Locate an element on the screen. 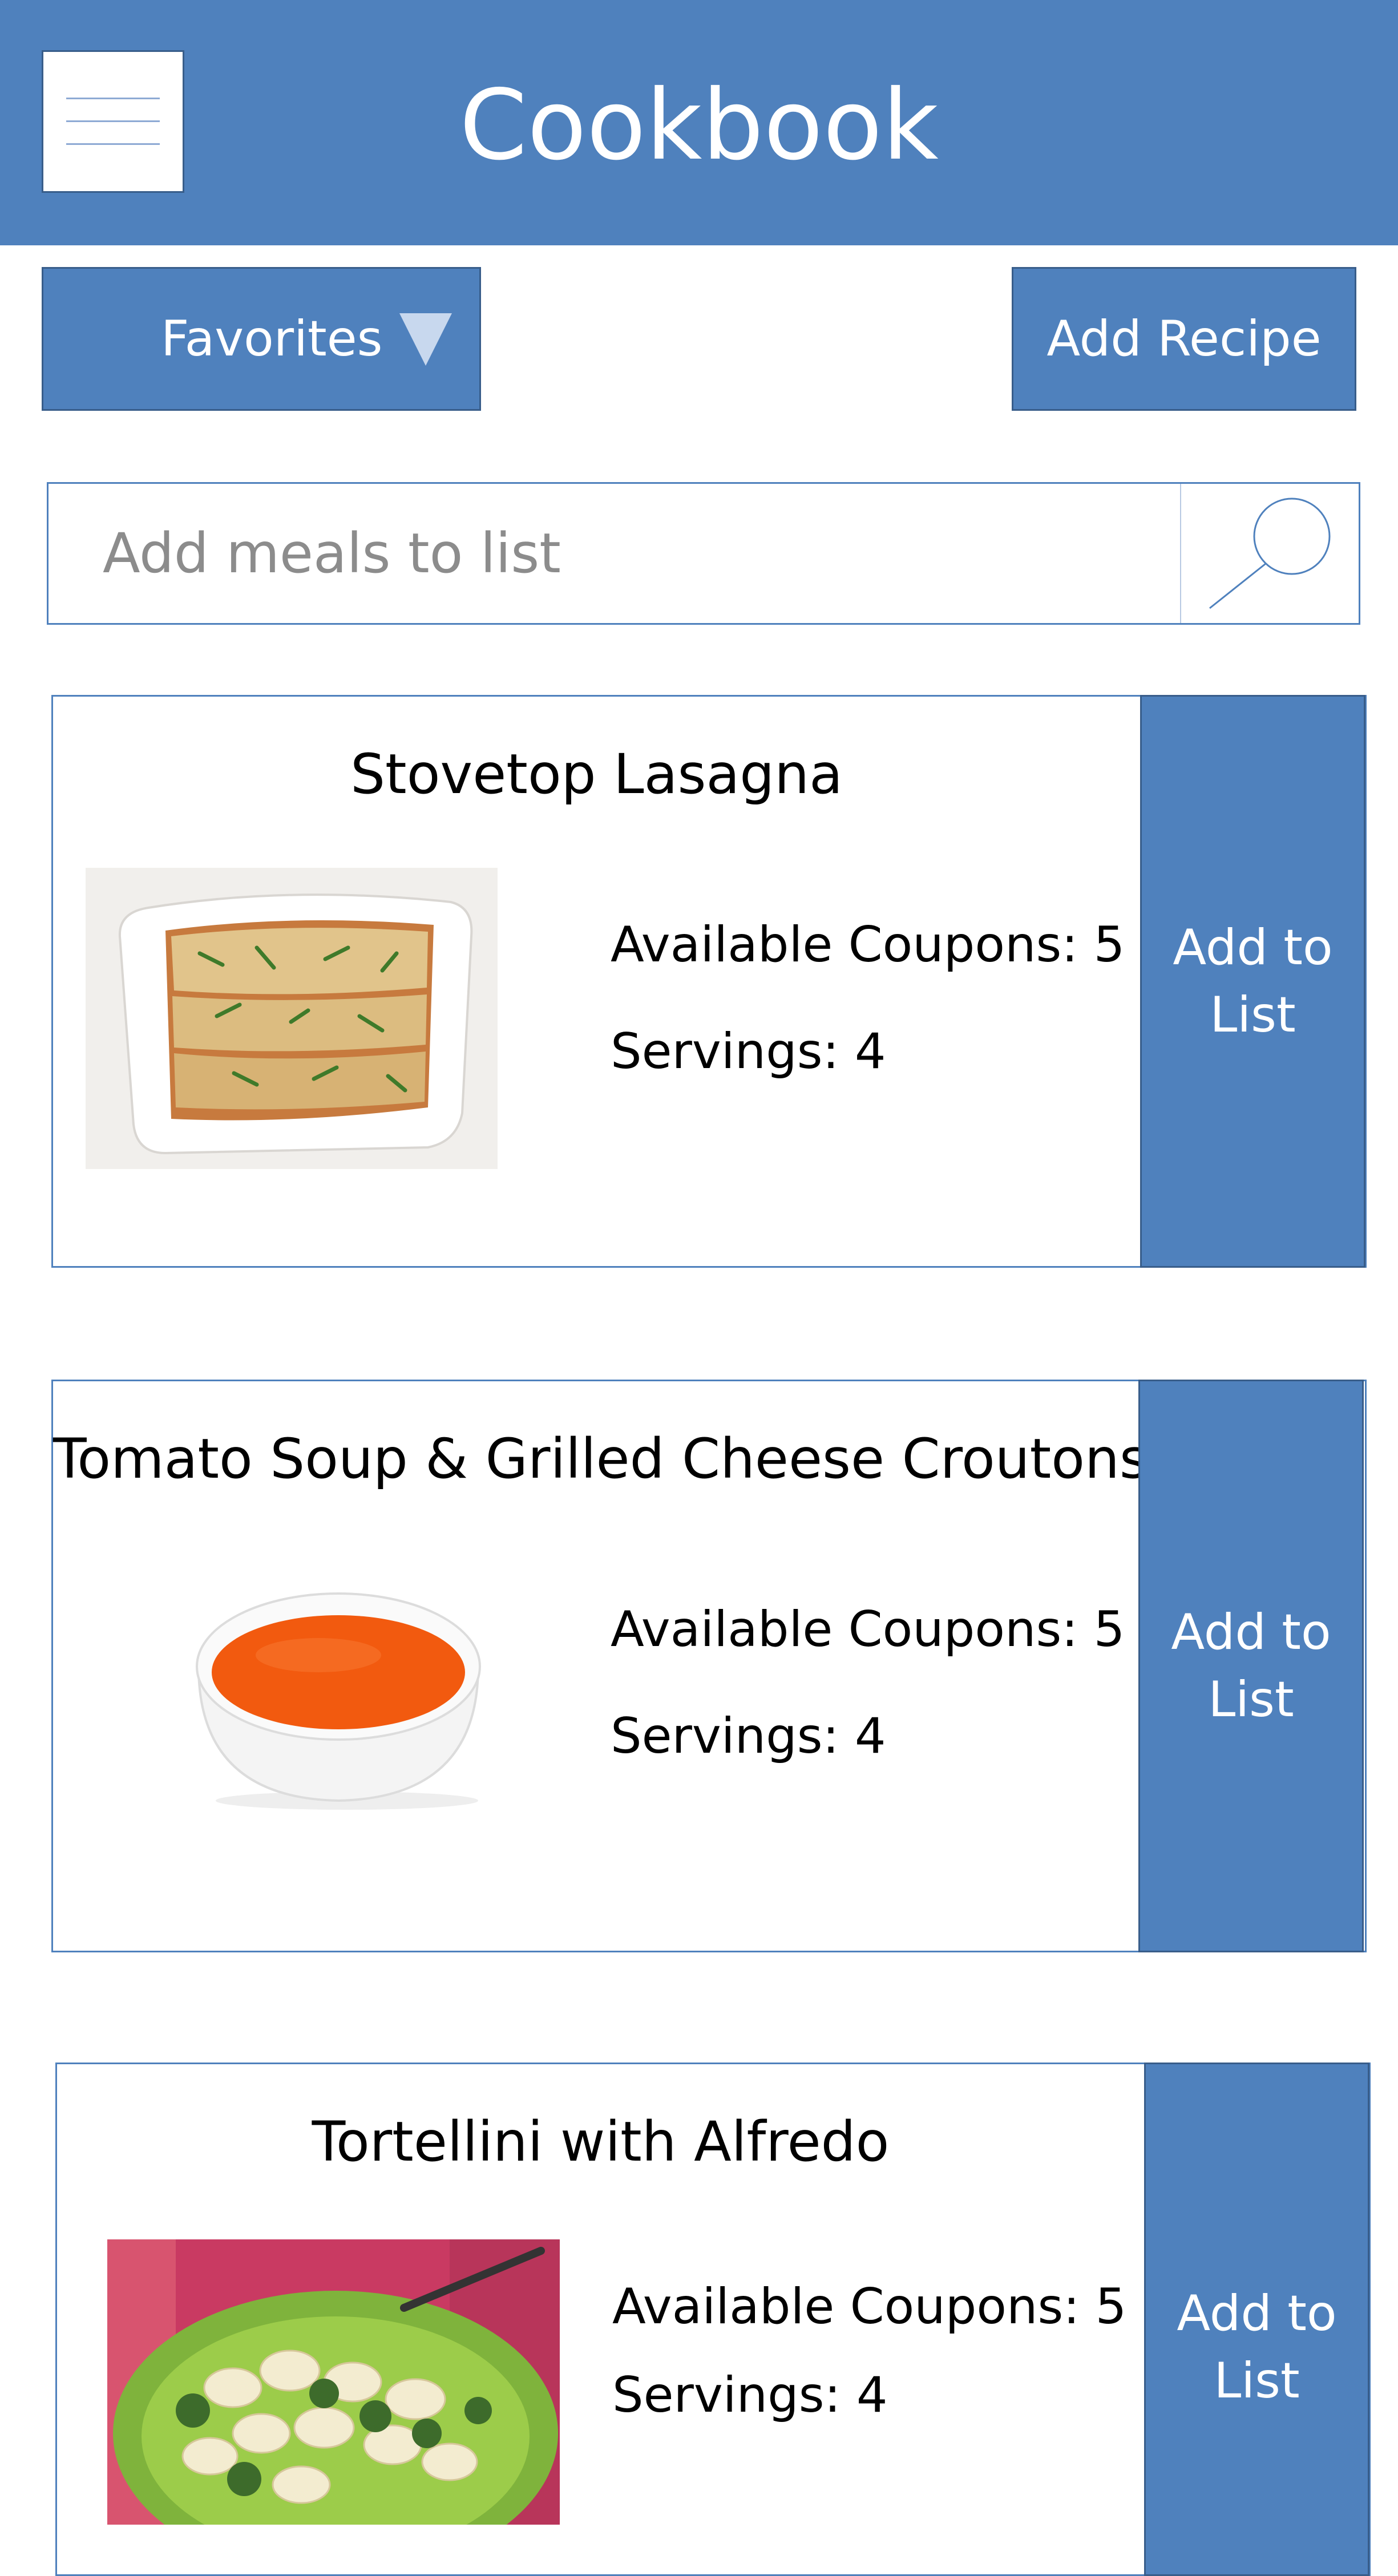 Image resolution: width=1398 pixels, height=2576 pixels. add-recipe-label: Add Recipe is located at coordinates (1184, 338).